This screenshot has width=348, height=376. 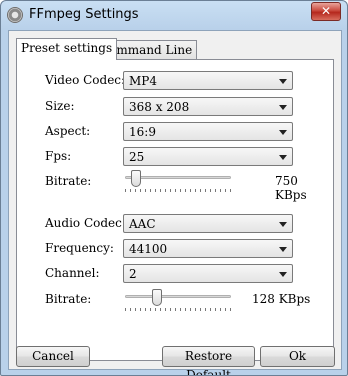 I want to click on aspect-value: 16:9, so click(x=142, y=132).